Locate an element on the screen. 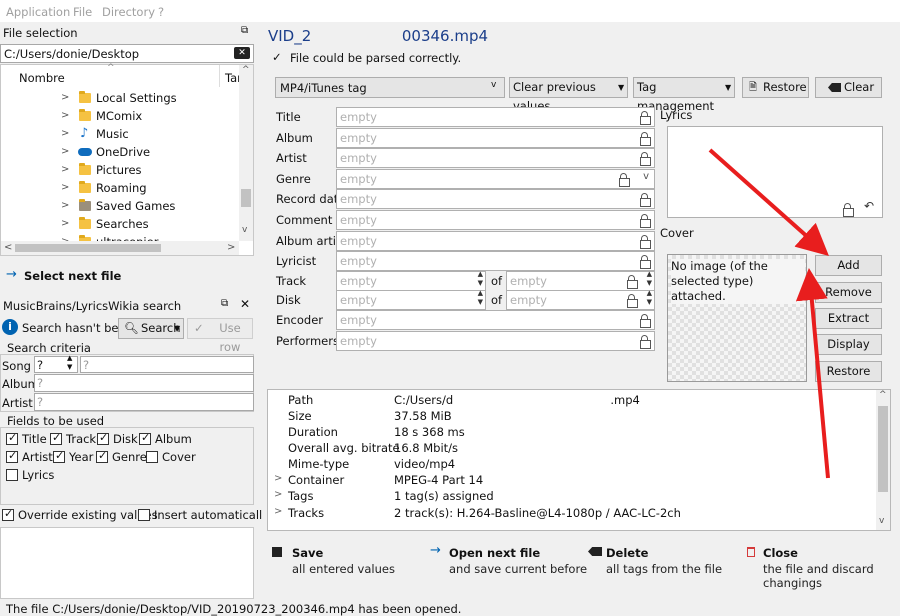 Image resolution: width=900 pixels, height=616 pixels. field-checkbox-genre: Genre is located at coordinates (121, 456).